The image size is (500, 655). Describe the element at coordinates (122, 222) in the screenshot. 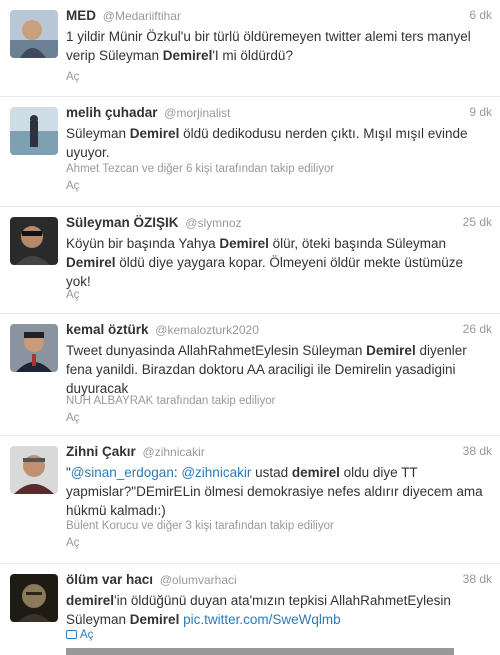

I see `user-name: Süleyman ÖZIŞIK` at that location.